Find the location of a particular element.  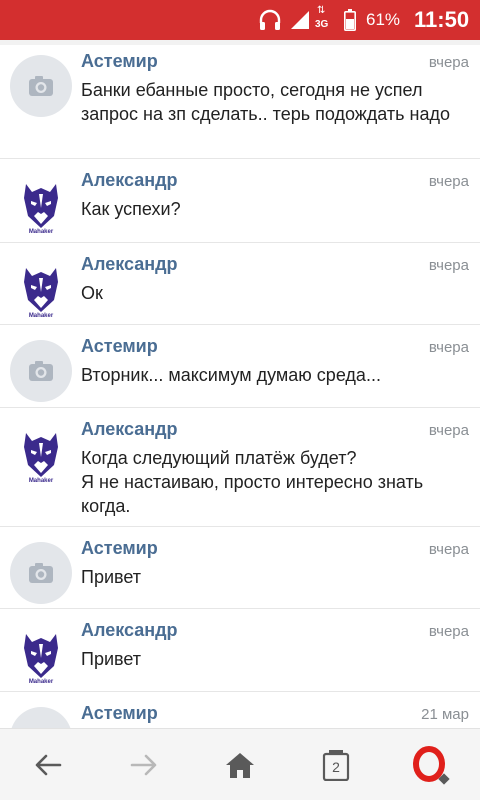

network-icon: ⇅ 3G is located at coordinates (325, 20).